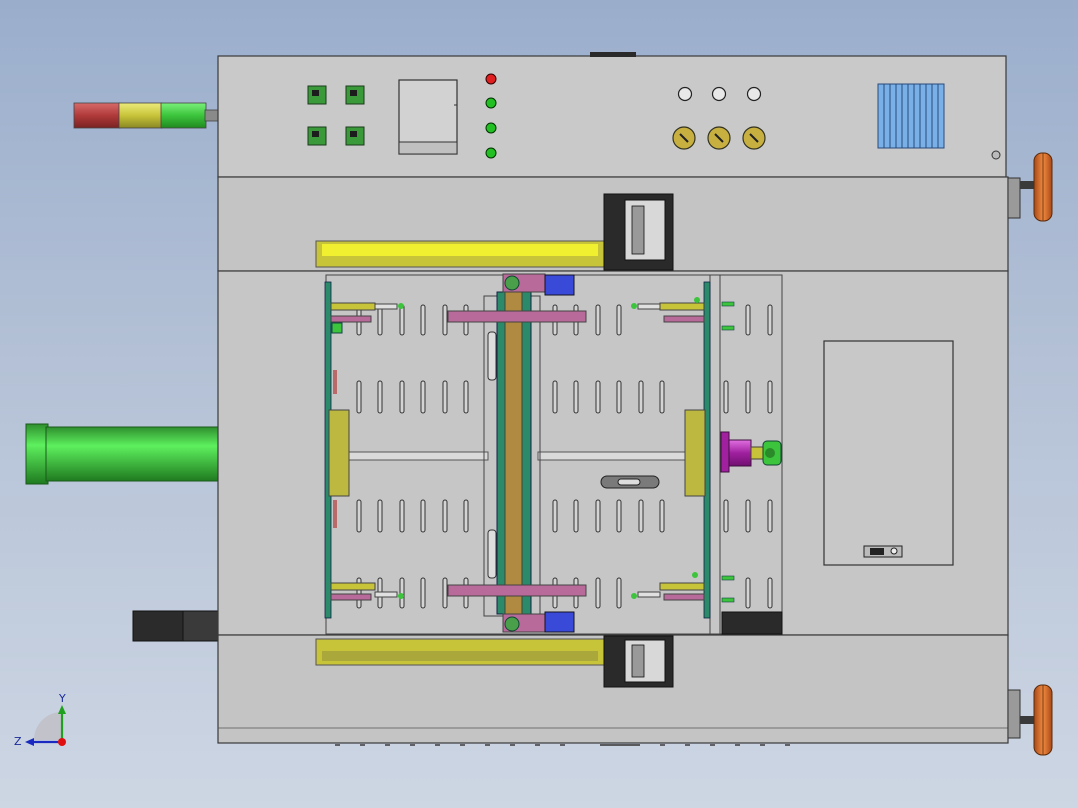 This screenshot has width=1078, height=808. Describe the element at coordinates (752, 623) in the screenshot. I see `right-lower-block` at that location.